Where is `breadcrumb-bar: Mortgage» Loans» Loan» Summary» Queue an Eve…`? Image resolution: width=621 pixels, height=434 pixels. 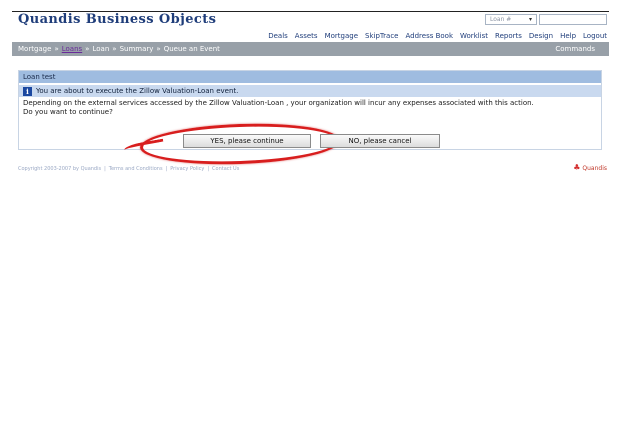
breadcrumb-bar: Mortgage» Loans» Loan» Summary» Queue an Eve… is located at coordinates (310, 49).